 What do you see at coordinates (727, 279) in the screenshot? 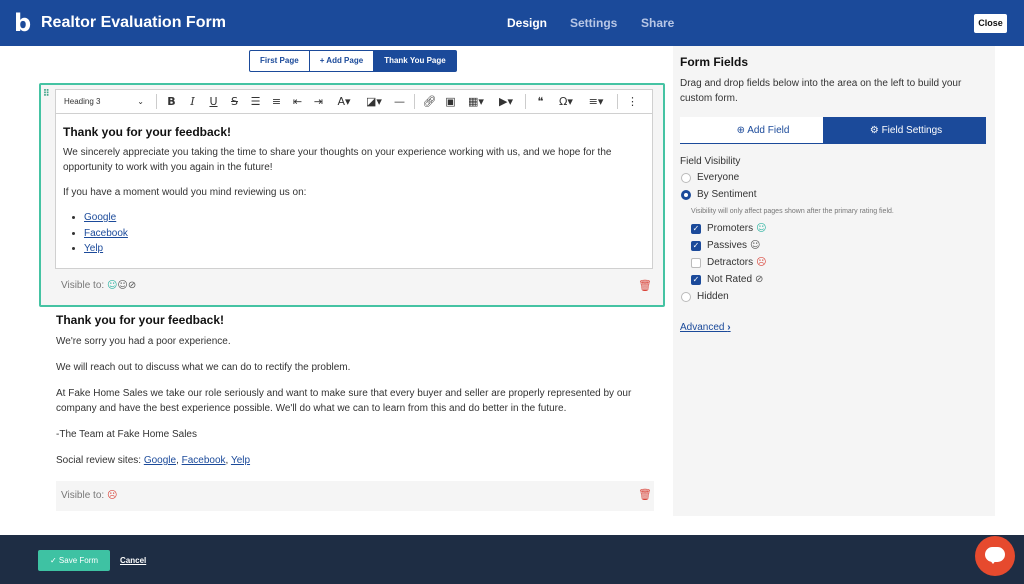
I see `checkbox-not-rated: ✓ Not Rated ⊘` at bounding box center [727, 279].